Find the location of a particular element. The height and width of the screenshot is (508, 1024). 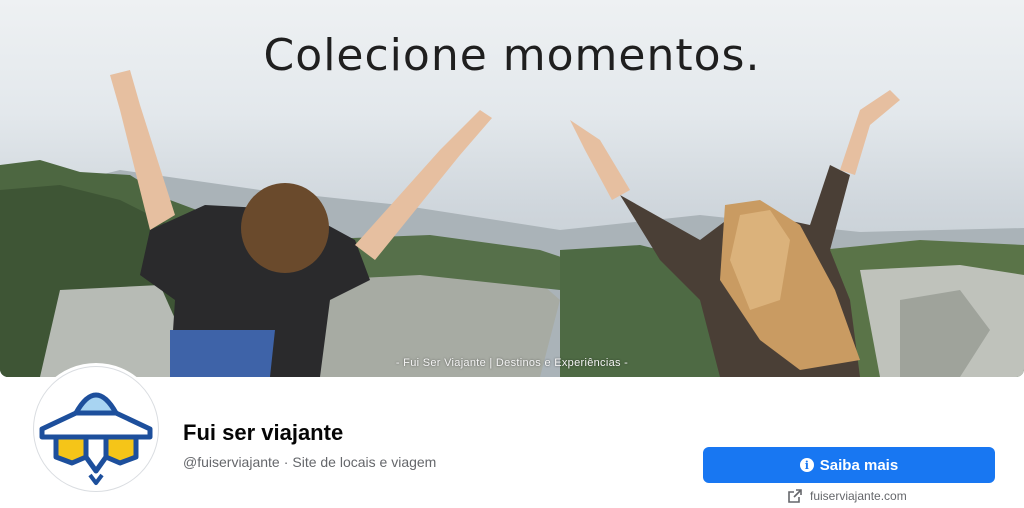

page-category: Site de locais e viagem is located at coordinates (364, 462).